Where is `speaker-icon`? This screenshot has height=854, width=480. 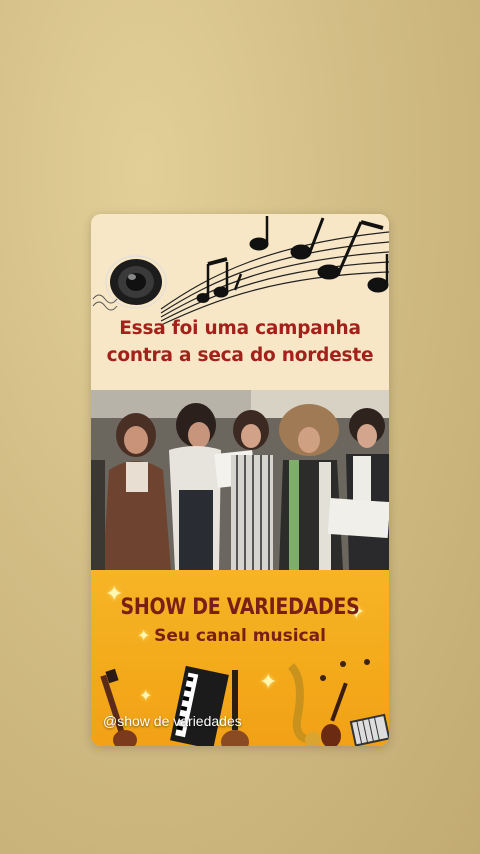 speaker-icon is located at coordinates (136, 282).